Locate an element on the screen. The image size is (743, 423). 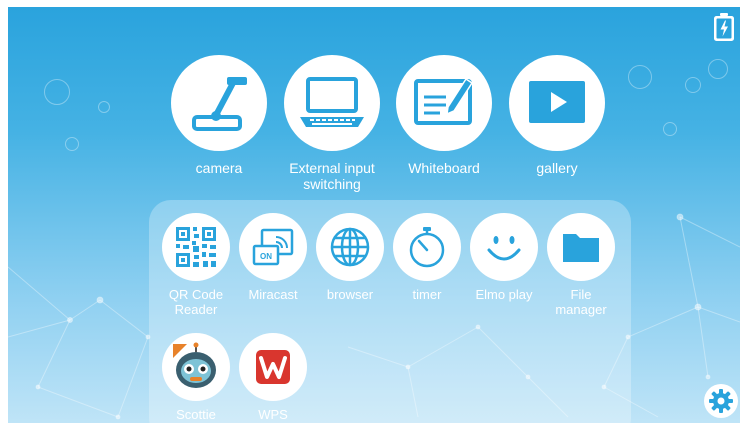
battery-charging-icon is located at coordinates (724, 27).